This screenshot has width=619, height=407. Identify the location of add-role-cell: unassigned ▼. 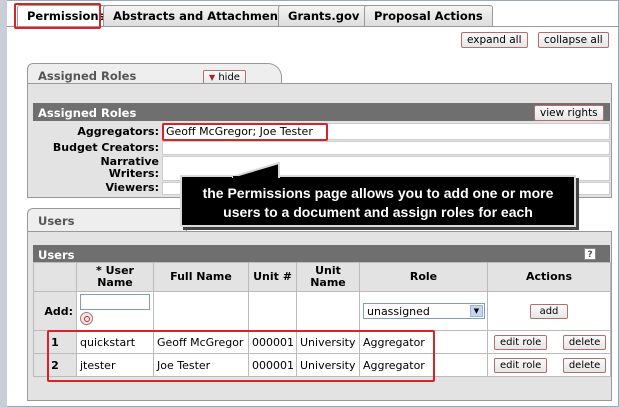
(423, 311).